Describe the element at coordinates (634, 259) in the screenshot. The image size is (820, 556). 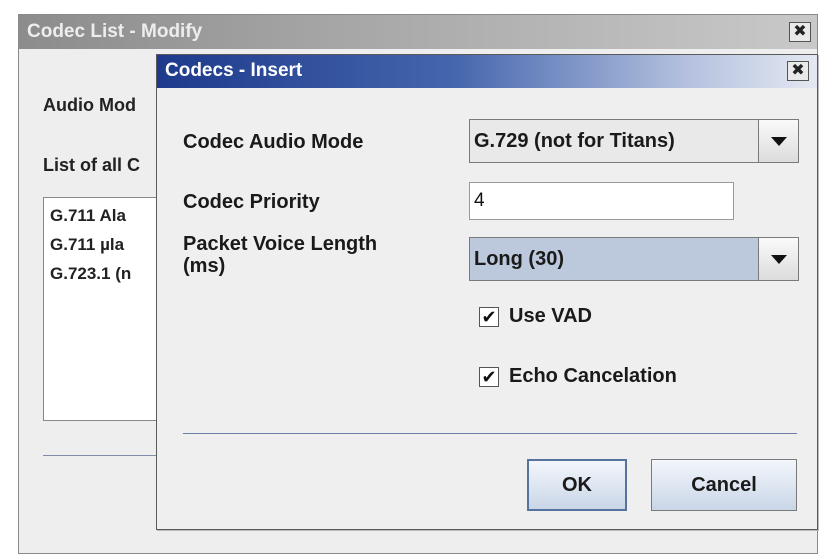
I see `packet-voice-length-select: Long (30)` at that location.